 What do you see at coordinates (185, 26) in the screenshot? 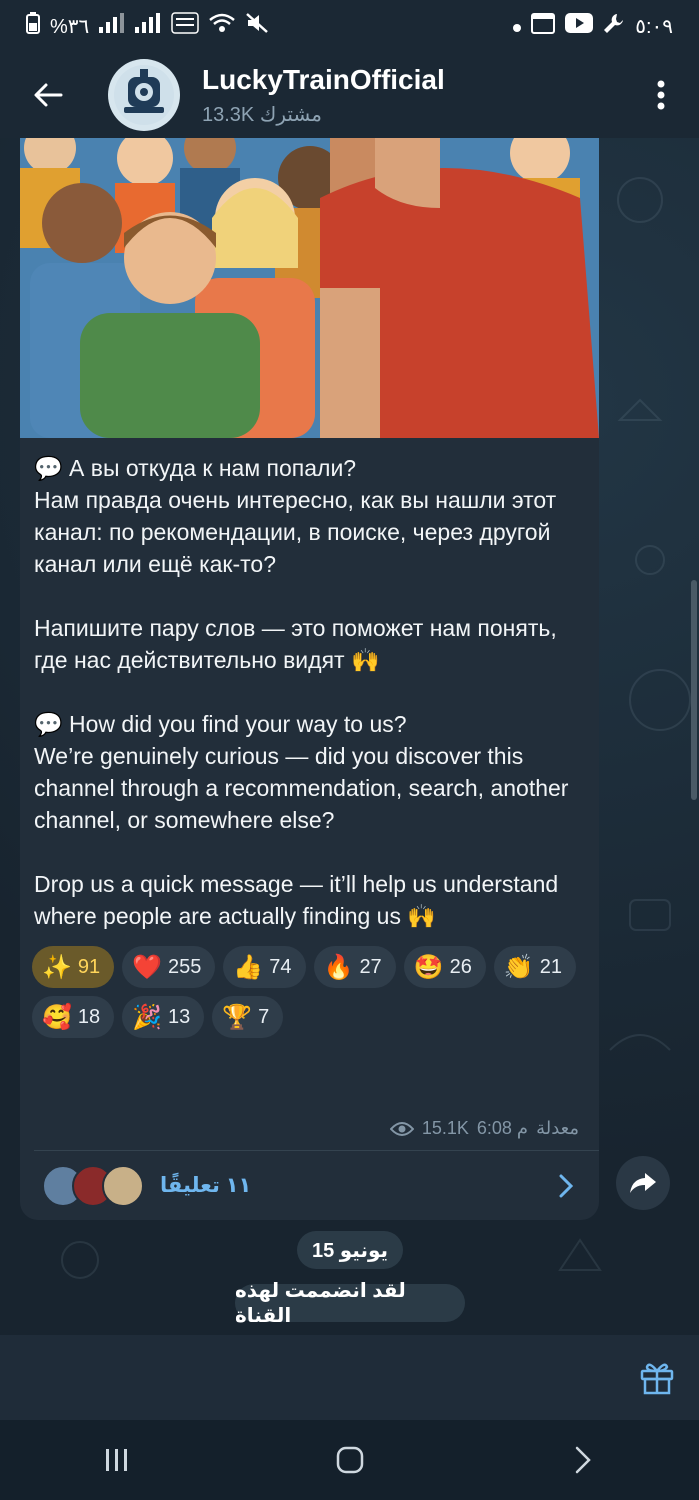
I see `volte-icon` at bounding box center [185, 26].